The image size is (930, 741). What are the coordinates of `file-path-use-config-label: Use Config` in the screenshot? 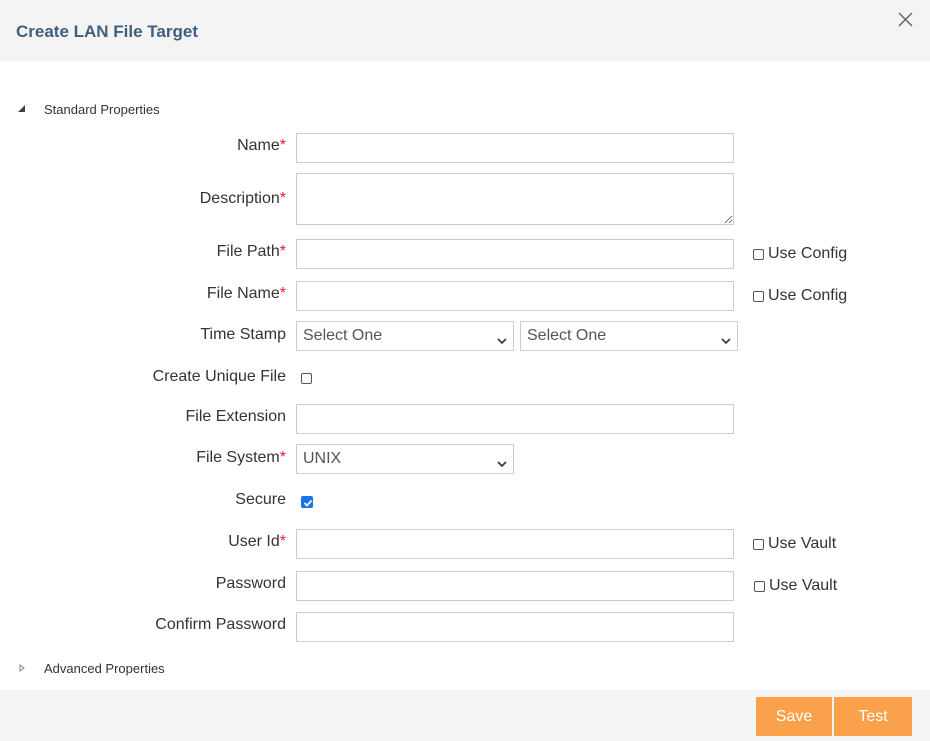 It's located at (808, 253).